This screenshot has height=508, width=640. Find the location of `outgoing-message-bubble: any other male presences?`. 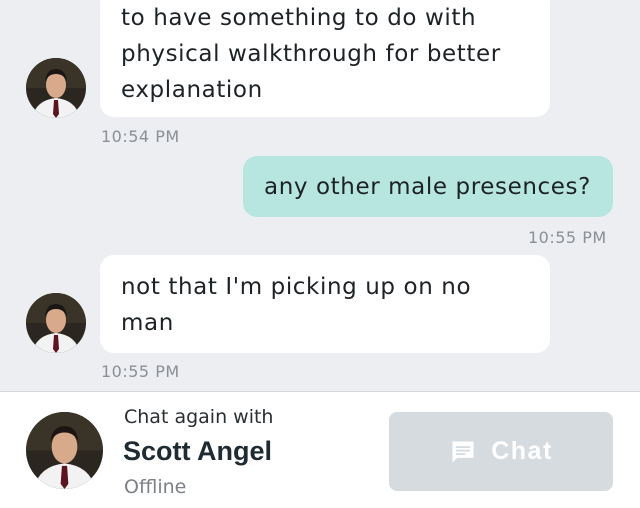

outgoing-message-bubble: any other male presences? is located at coordinates (428, 186).